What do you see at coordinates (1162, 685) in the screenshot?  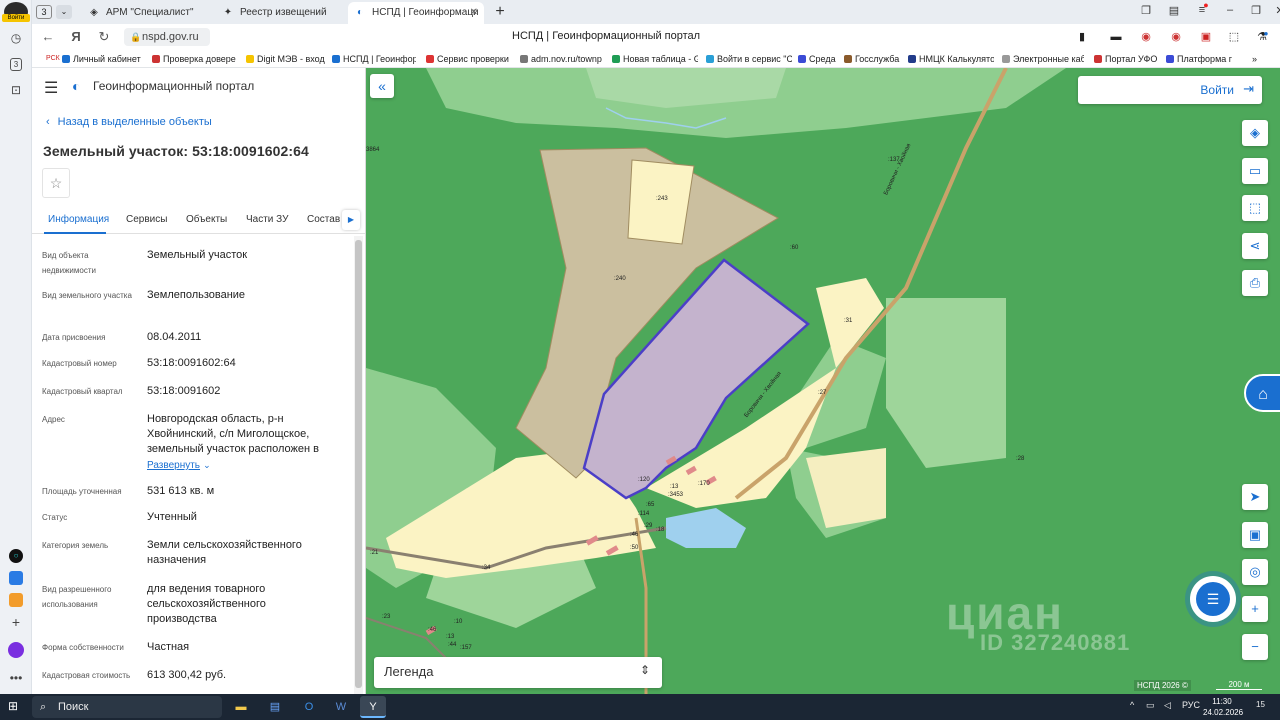 I see `map-copyright: НСПД 2026 ©` at bounding box center [1162, 685].